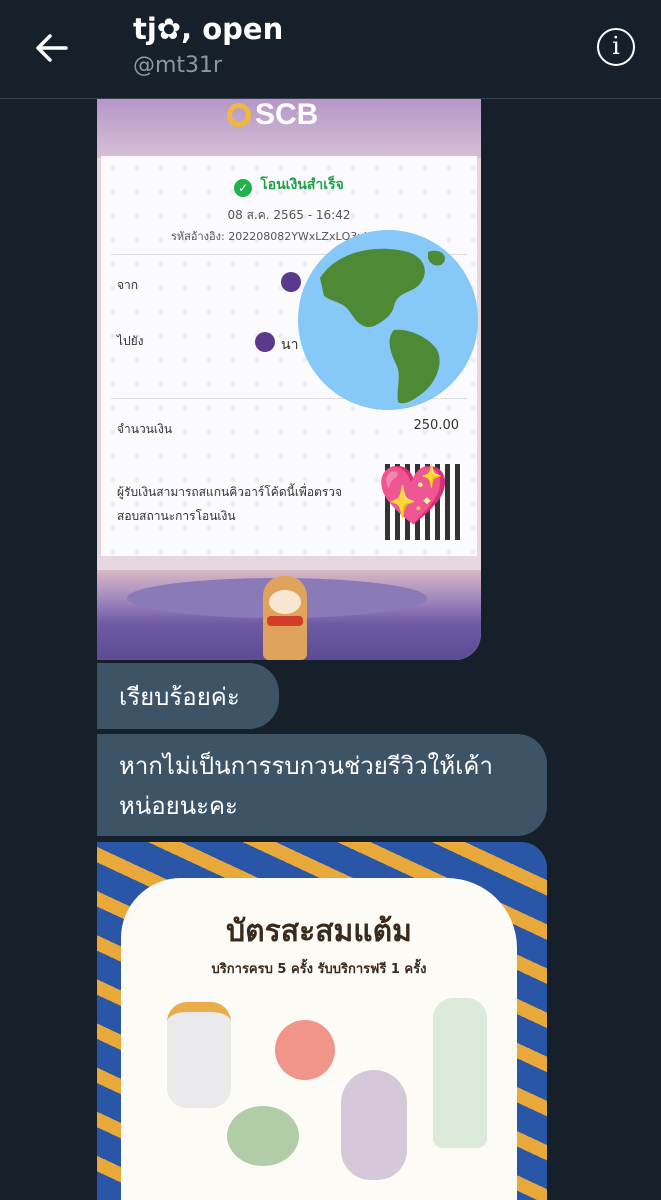 The image size is (661, 1200). Describe the element at coordinates (319, 969) in the screenshot. I see `loyalty-card-subtitle: บริการครบ 5 ครั้ง รับบริการฟรี 1 ครั้ง` at that location.